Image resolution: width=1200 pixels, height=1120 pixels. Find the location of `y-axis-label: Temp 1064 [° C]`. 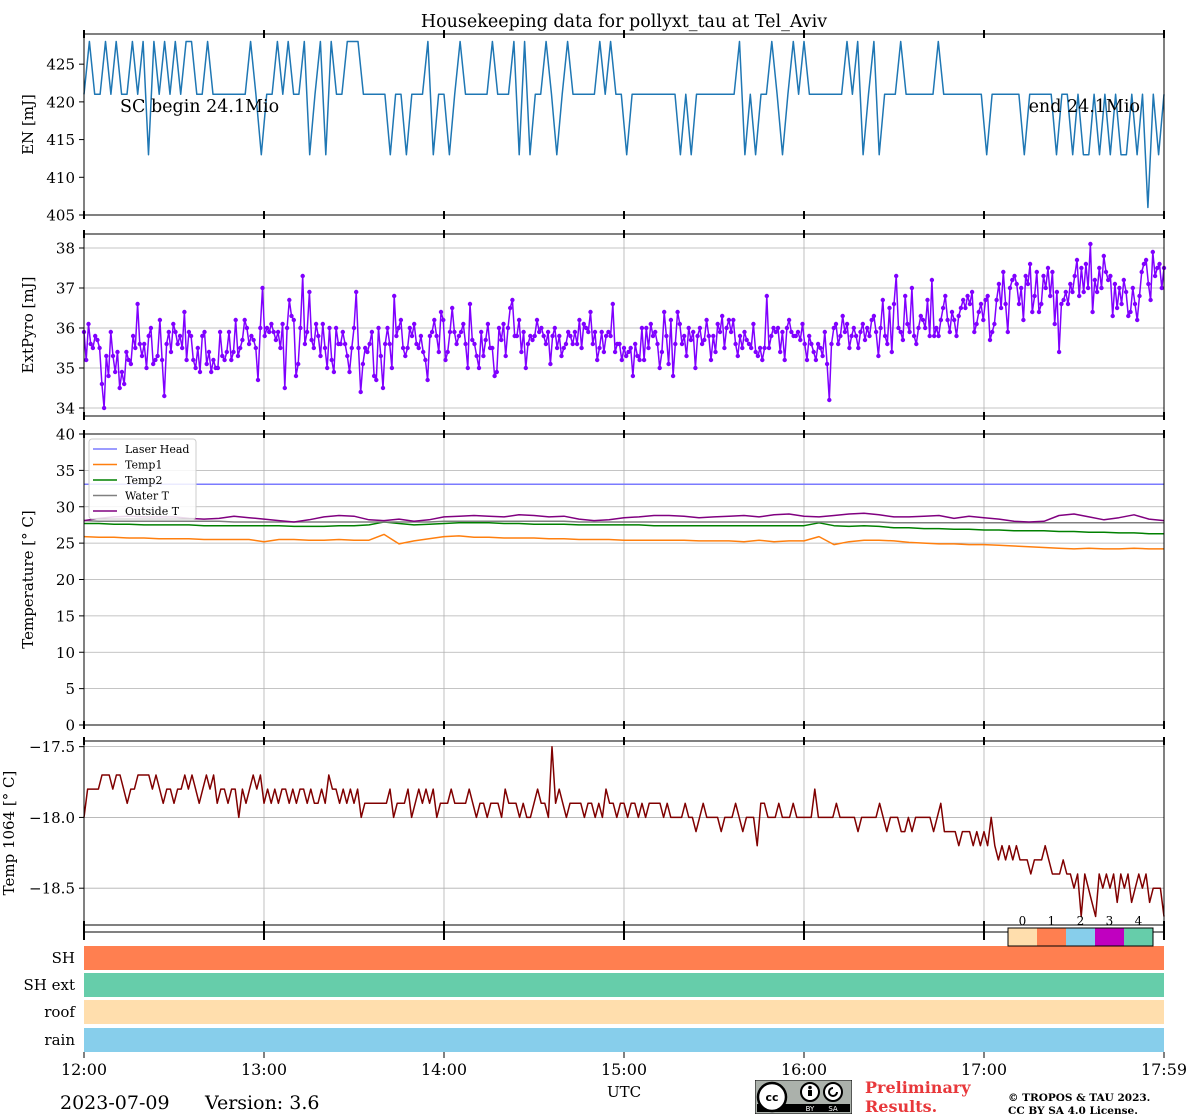

y-axis-label: Temp 1064 [° C] is located at coordinates (9, 833).